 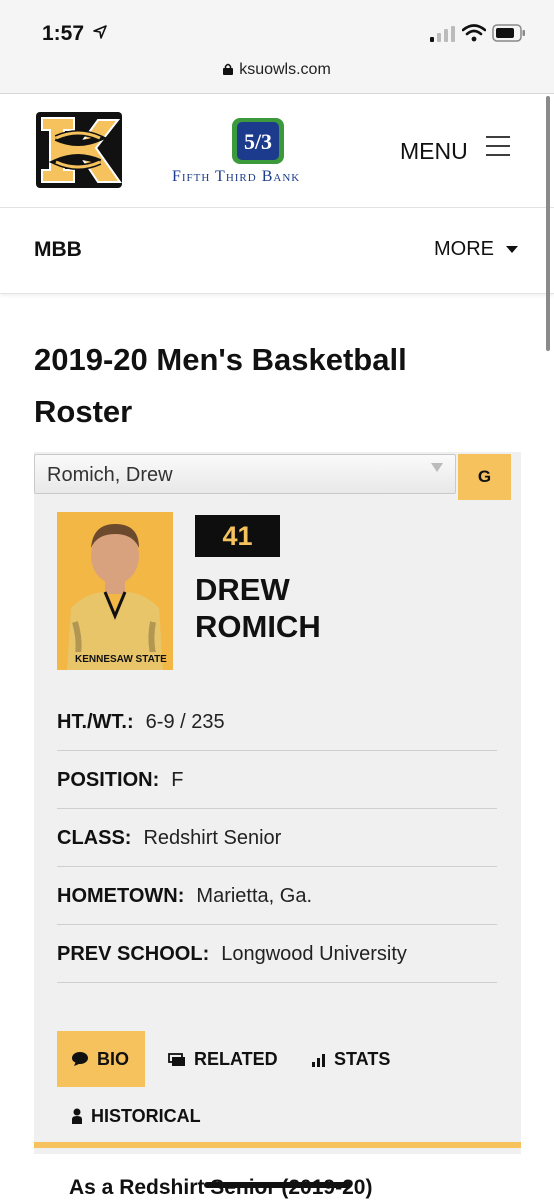 I want to click on tab-label: BIO, so click(x=113, y=1059).